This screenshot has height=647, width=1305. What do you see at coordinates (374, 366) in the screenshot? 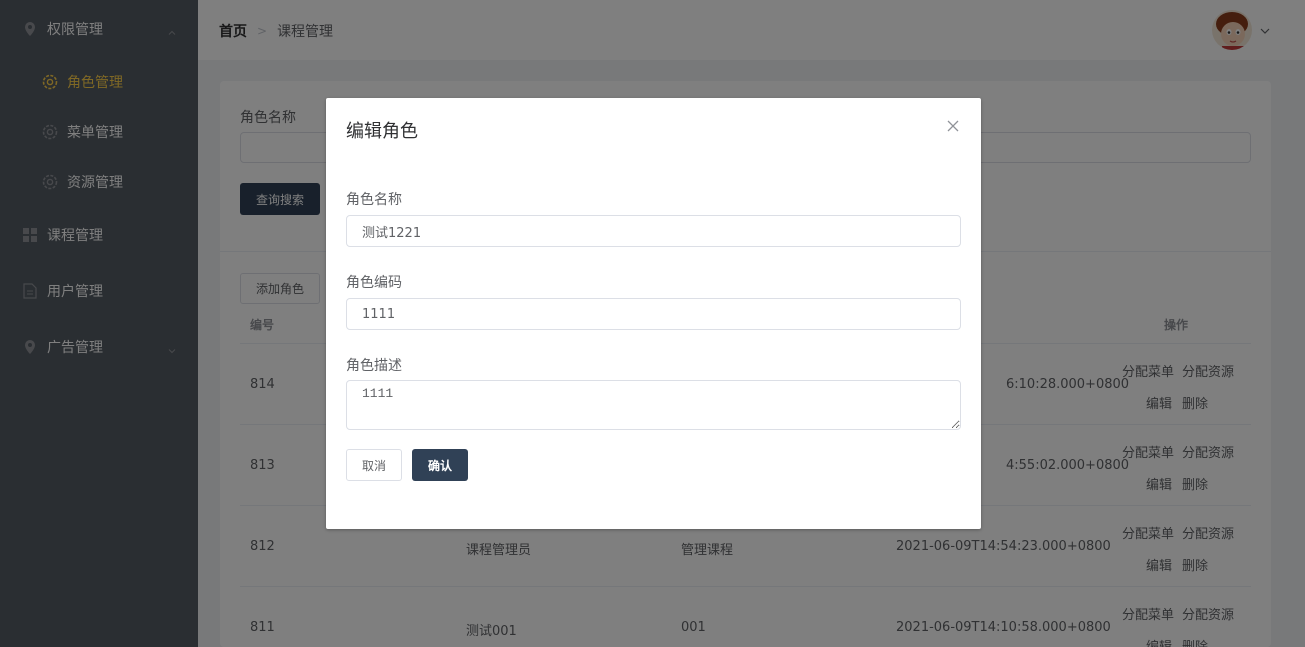
I see `role-desc-label: 角色描述` at bounding box center [374, 366].